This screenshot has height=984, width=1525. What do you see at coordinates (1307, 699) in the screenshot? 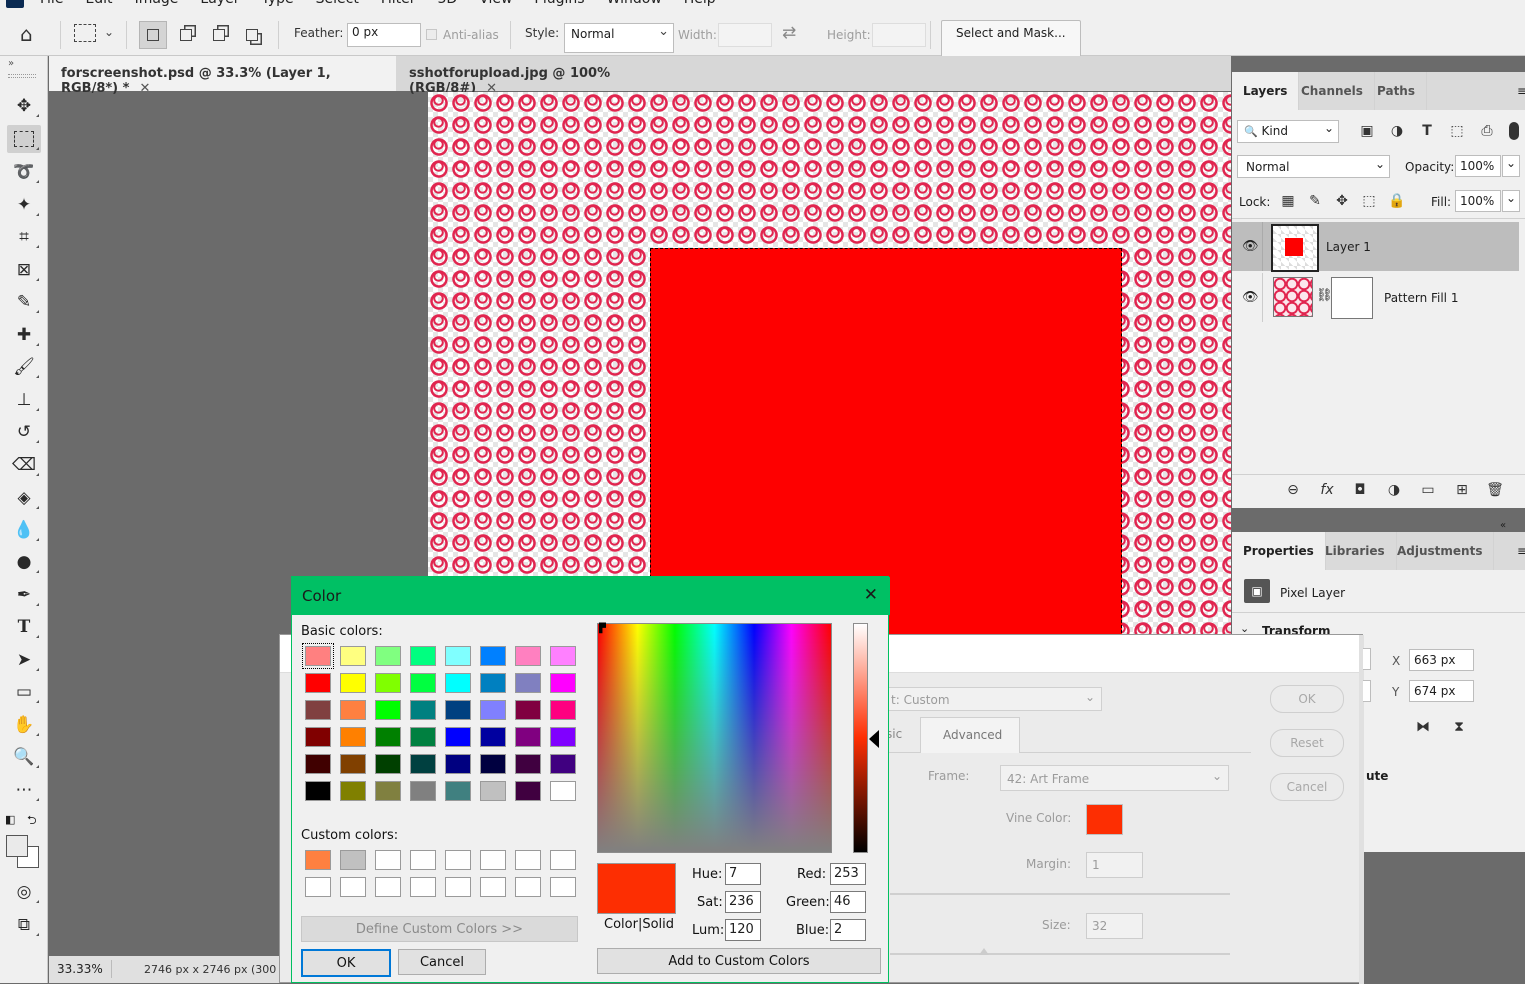
I see `ok-button: OK` at bounding box center [1307, 699].